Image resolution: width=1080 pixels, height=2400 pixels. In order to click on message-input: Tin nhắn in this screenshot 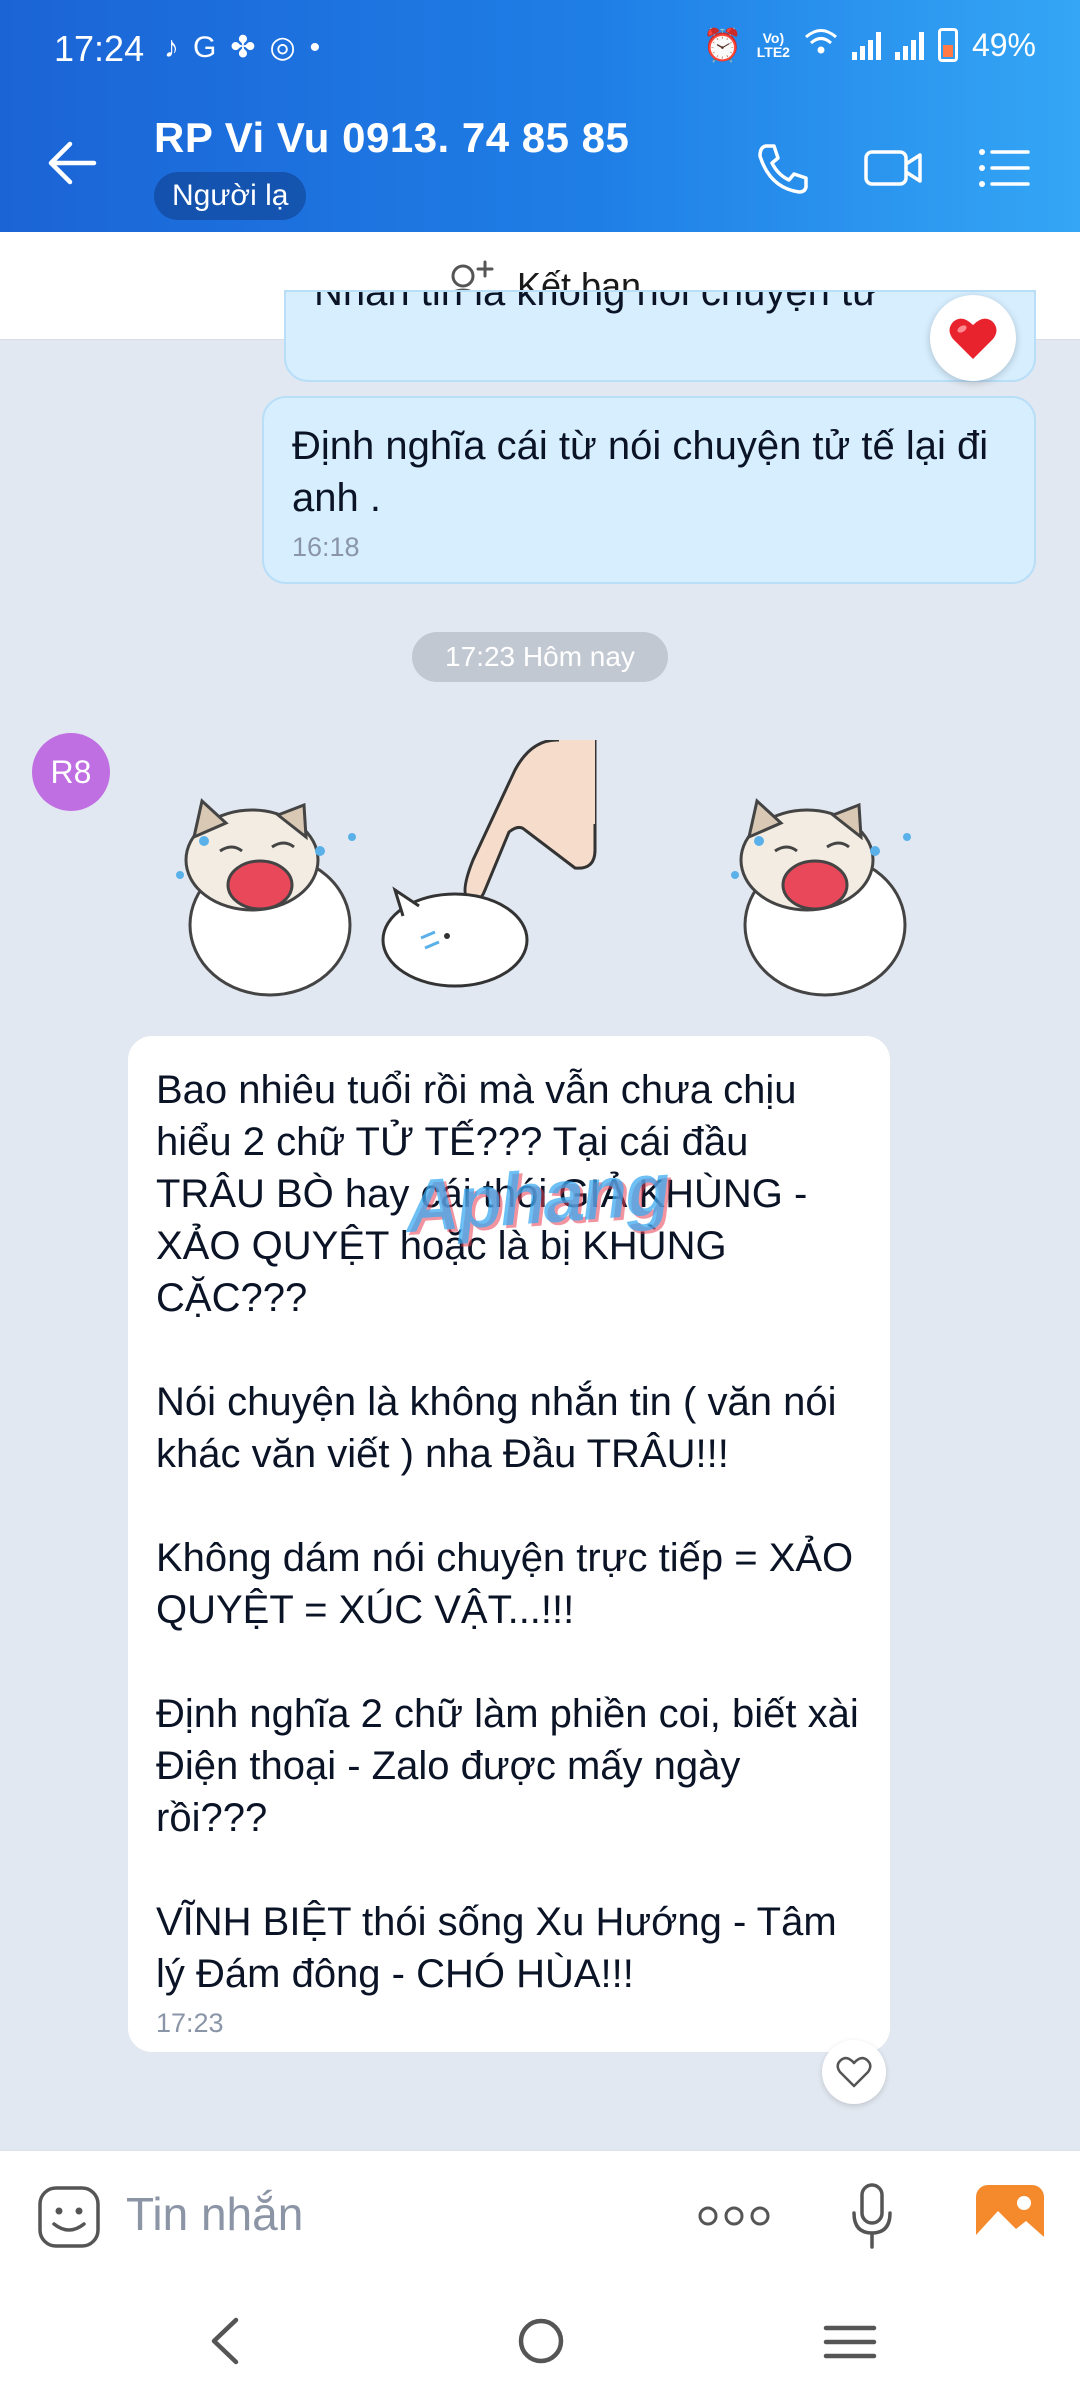, I will do `click(214, 2214)`.